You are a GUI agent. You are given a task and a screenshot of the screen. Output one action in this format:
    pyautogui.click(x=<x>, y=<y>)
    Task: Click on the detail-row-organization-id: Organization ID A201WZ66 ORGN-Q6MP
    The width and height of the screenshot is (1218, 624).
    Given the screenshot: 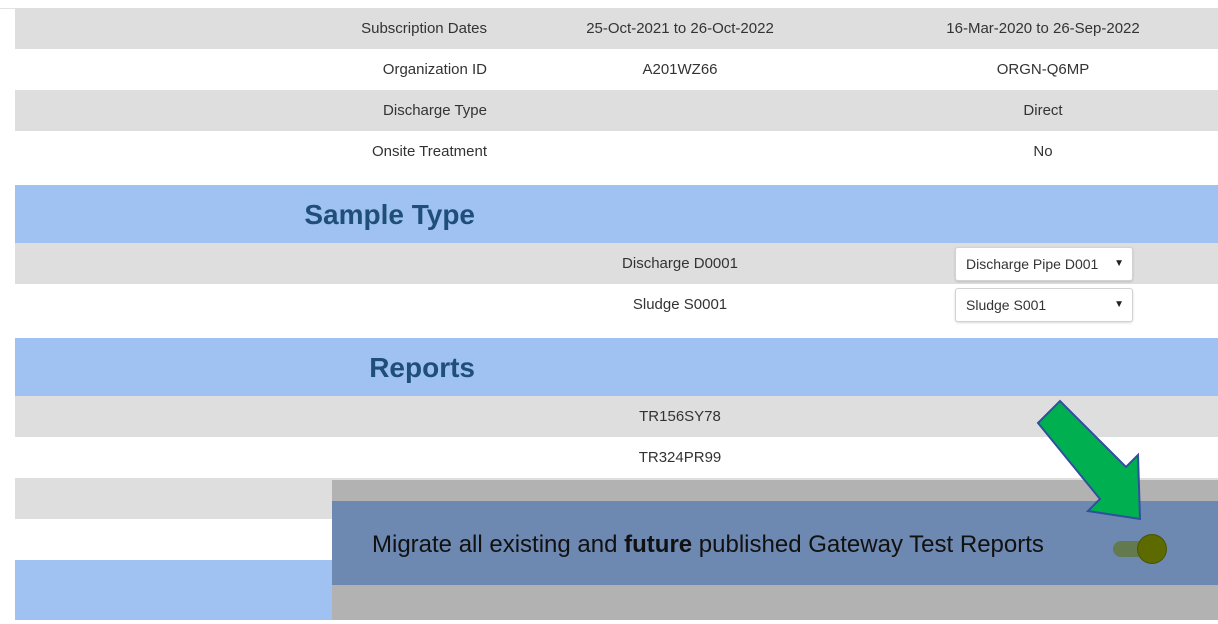 What is the action you would take?
    pyautogui.click(x=616, y=69)
    